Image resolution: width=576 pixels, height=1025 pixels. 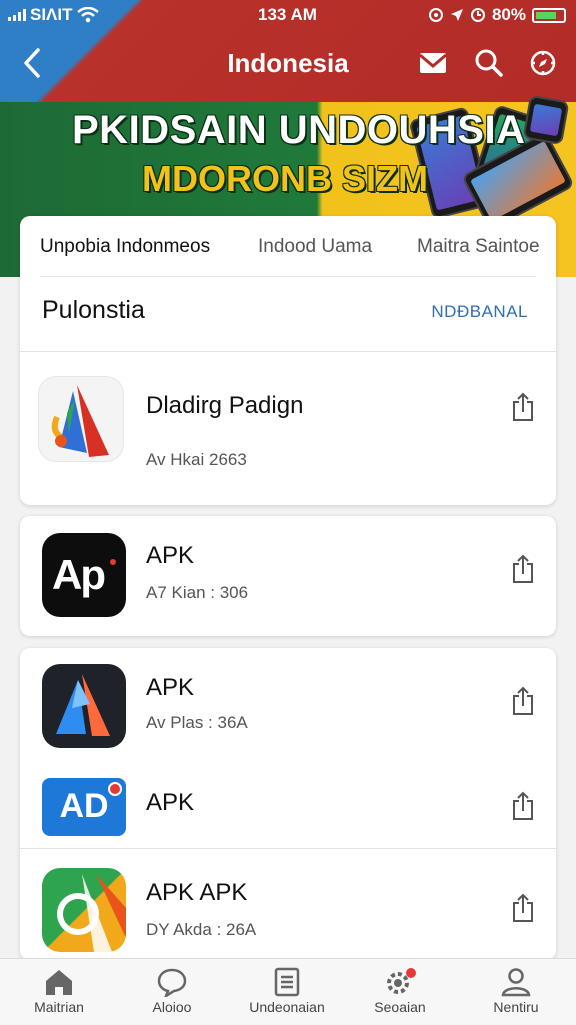 I want to click on app-icon-arrow, so click(x=84, y=706).